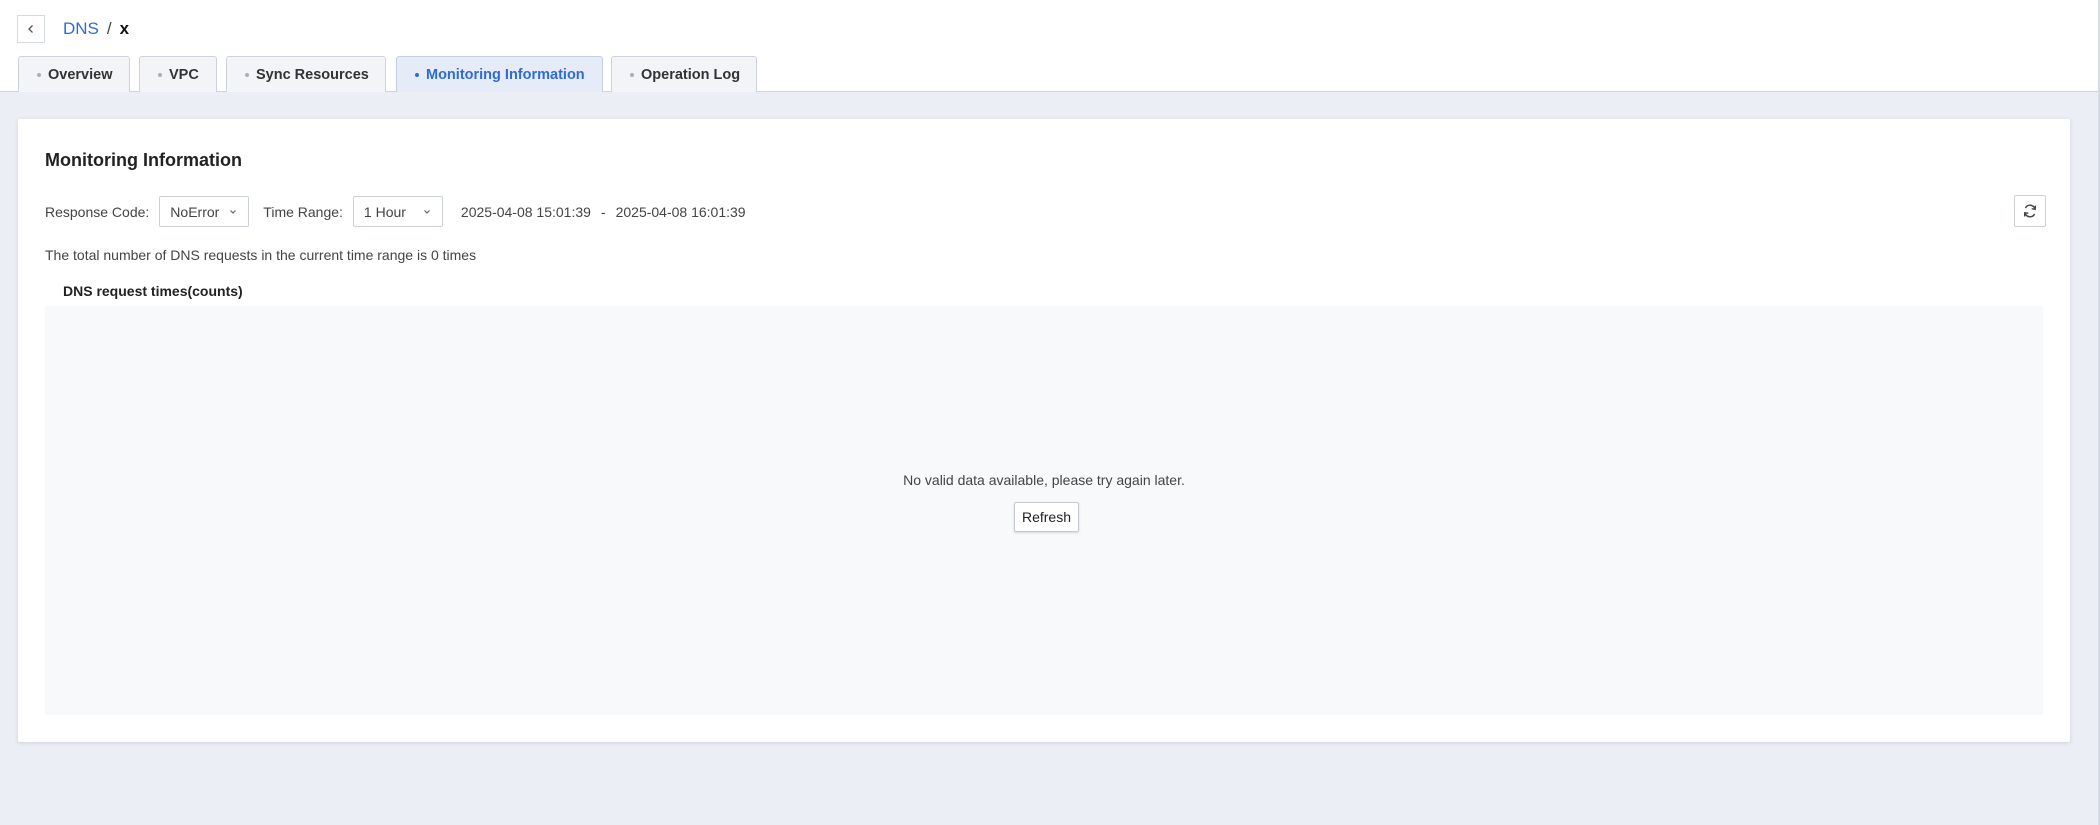 The image size is (2100, 825). What do you see at coordinates (1046, 517) in the screenshot?
I see `refresh-button: Refresh` at bounding box center [1046, 517].